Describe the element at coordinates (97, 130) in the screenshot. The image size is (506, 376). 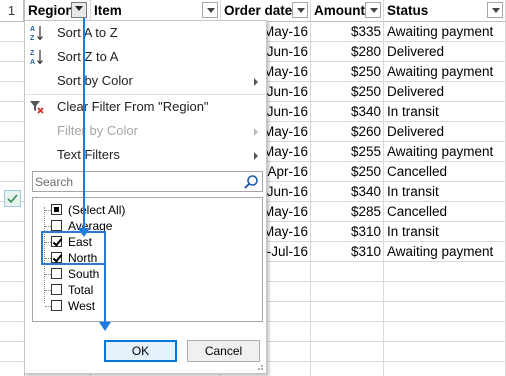
I see `menu-item-label: Filter by Color` at that location.